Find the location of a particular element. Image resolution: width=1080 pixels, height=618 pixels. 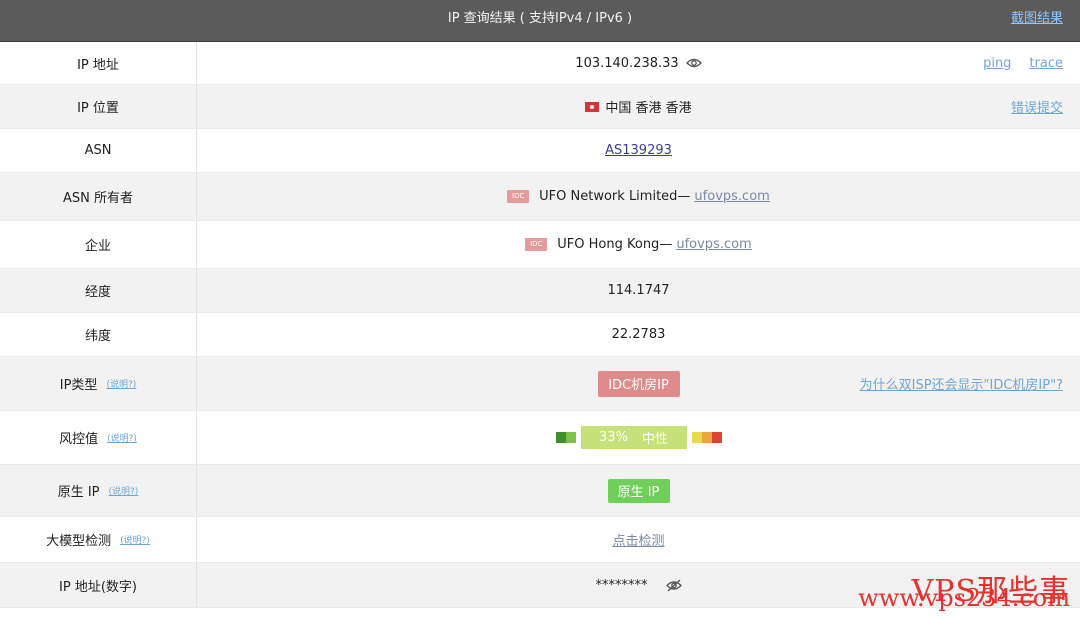

row-value: AS139293 is located at coordinates (638, 150).